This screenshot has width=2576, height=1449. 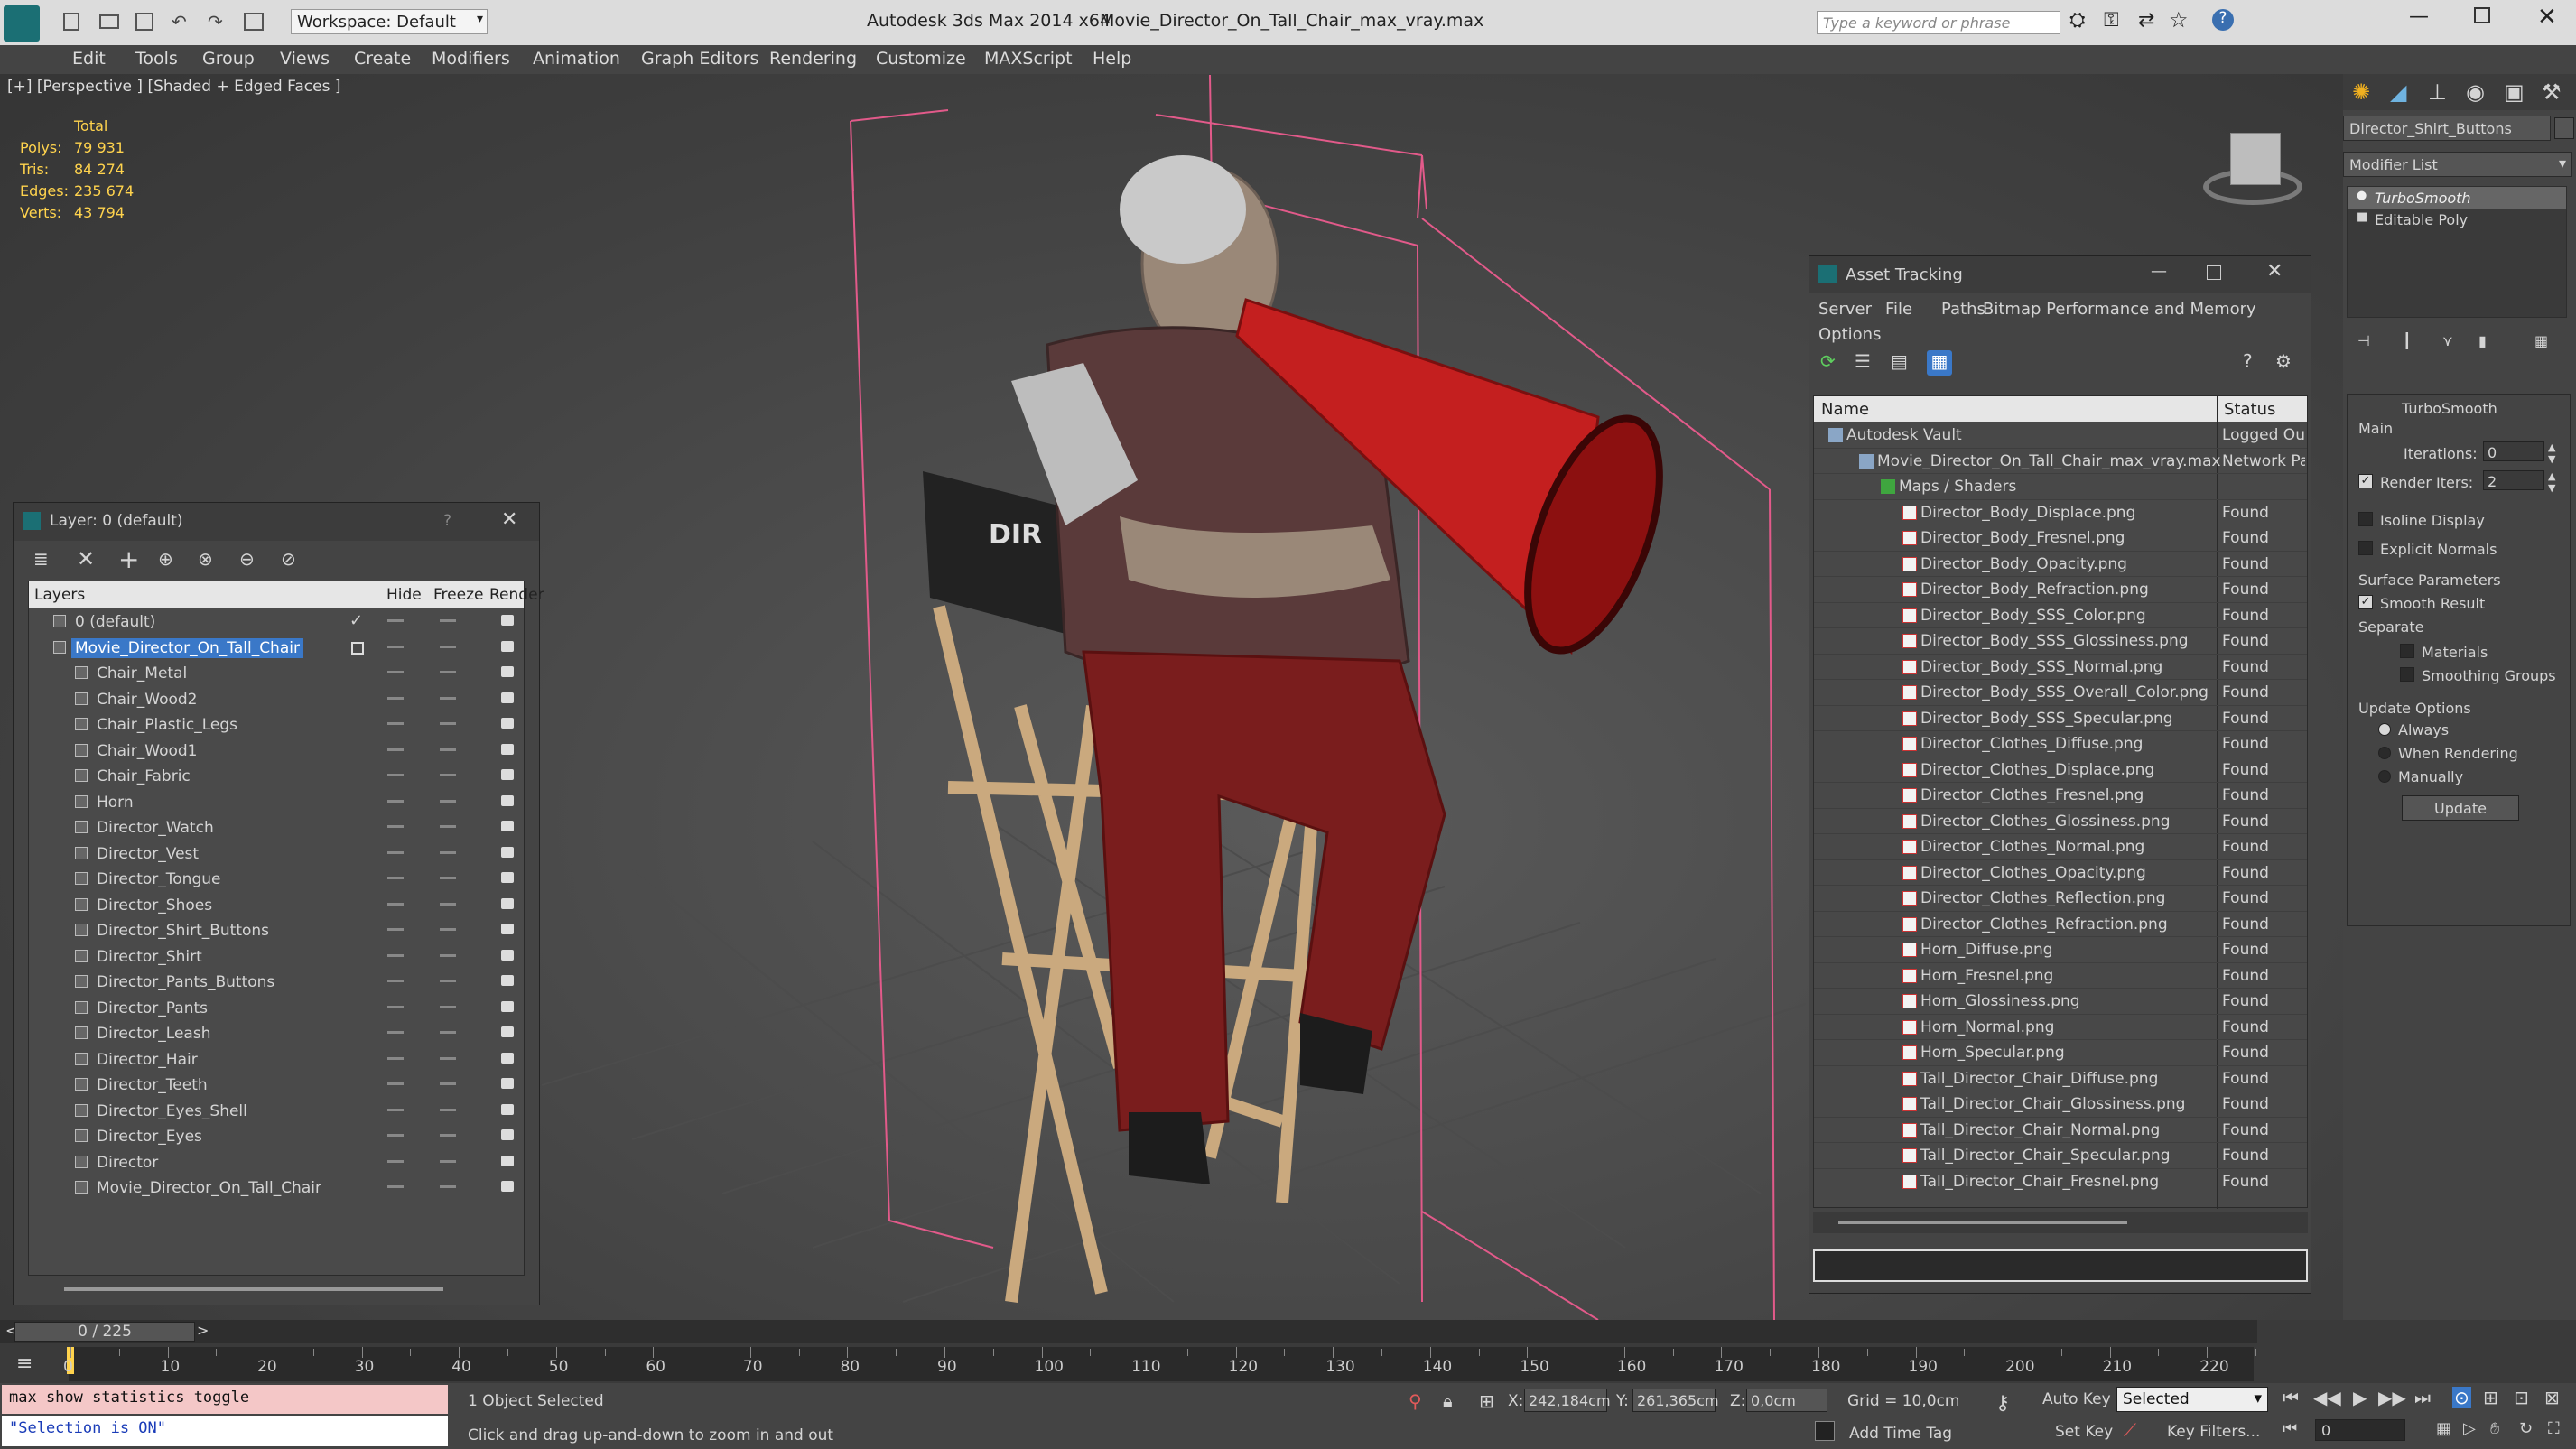 What do you see at coordinates (1567, 1400) in the screenshot?
I see `x-coordinate-field: 242,184cm` at bounding box center [1567, 1400].